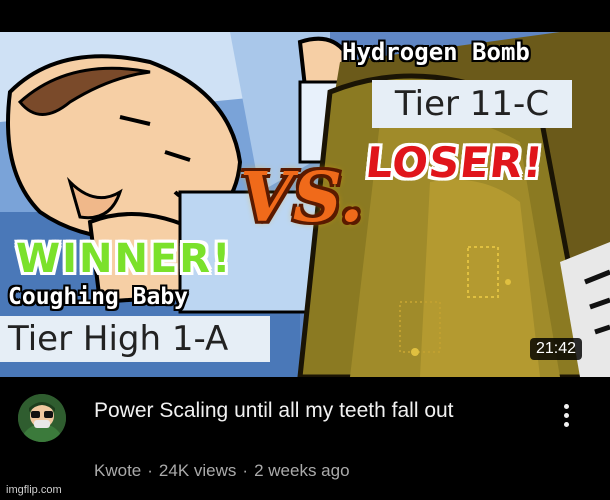 The height and width of the screenshot is (500, 610). What do you see at coordinates (454, 162) in the screenshot?
I see `thumbnail-loser-label: LOSER!` at bounding box center [454, 162].